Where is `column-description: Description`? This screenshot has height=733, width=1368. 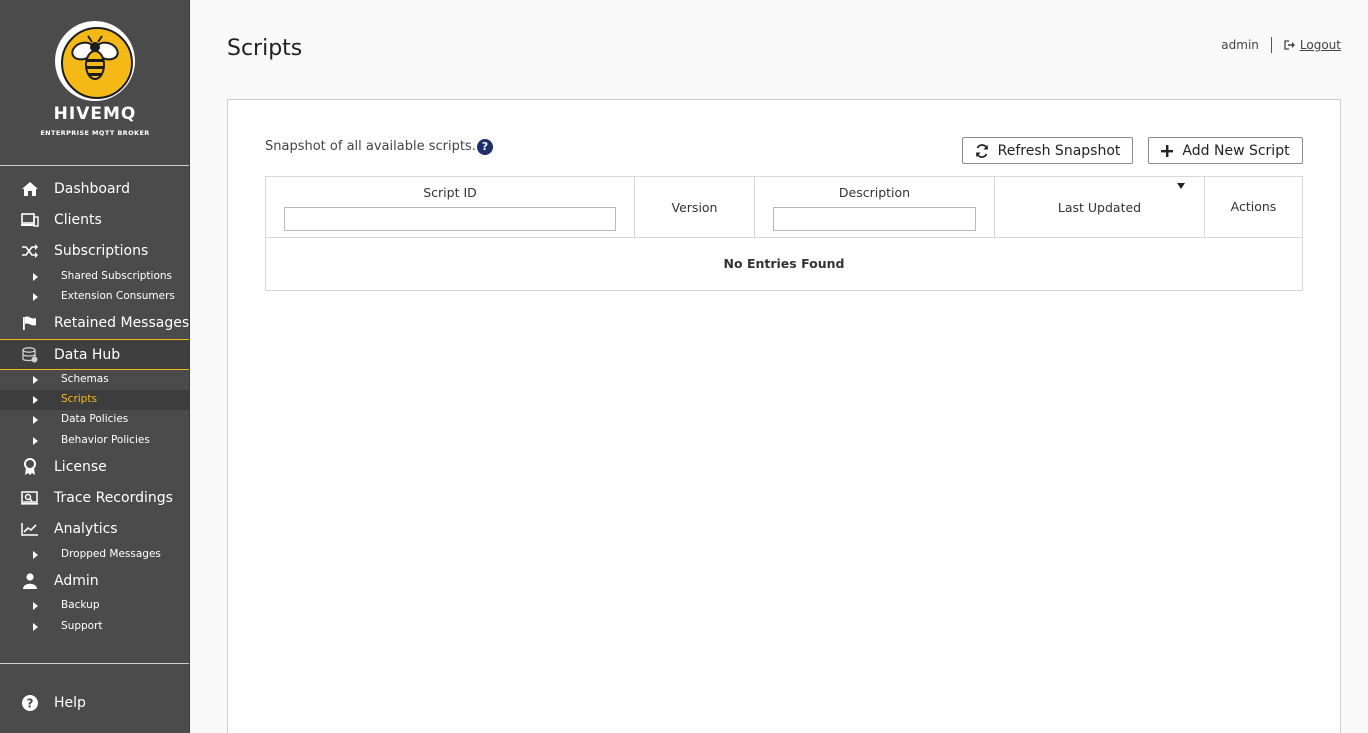 column-description: Description is located at coordinates (875, 207).